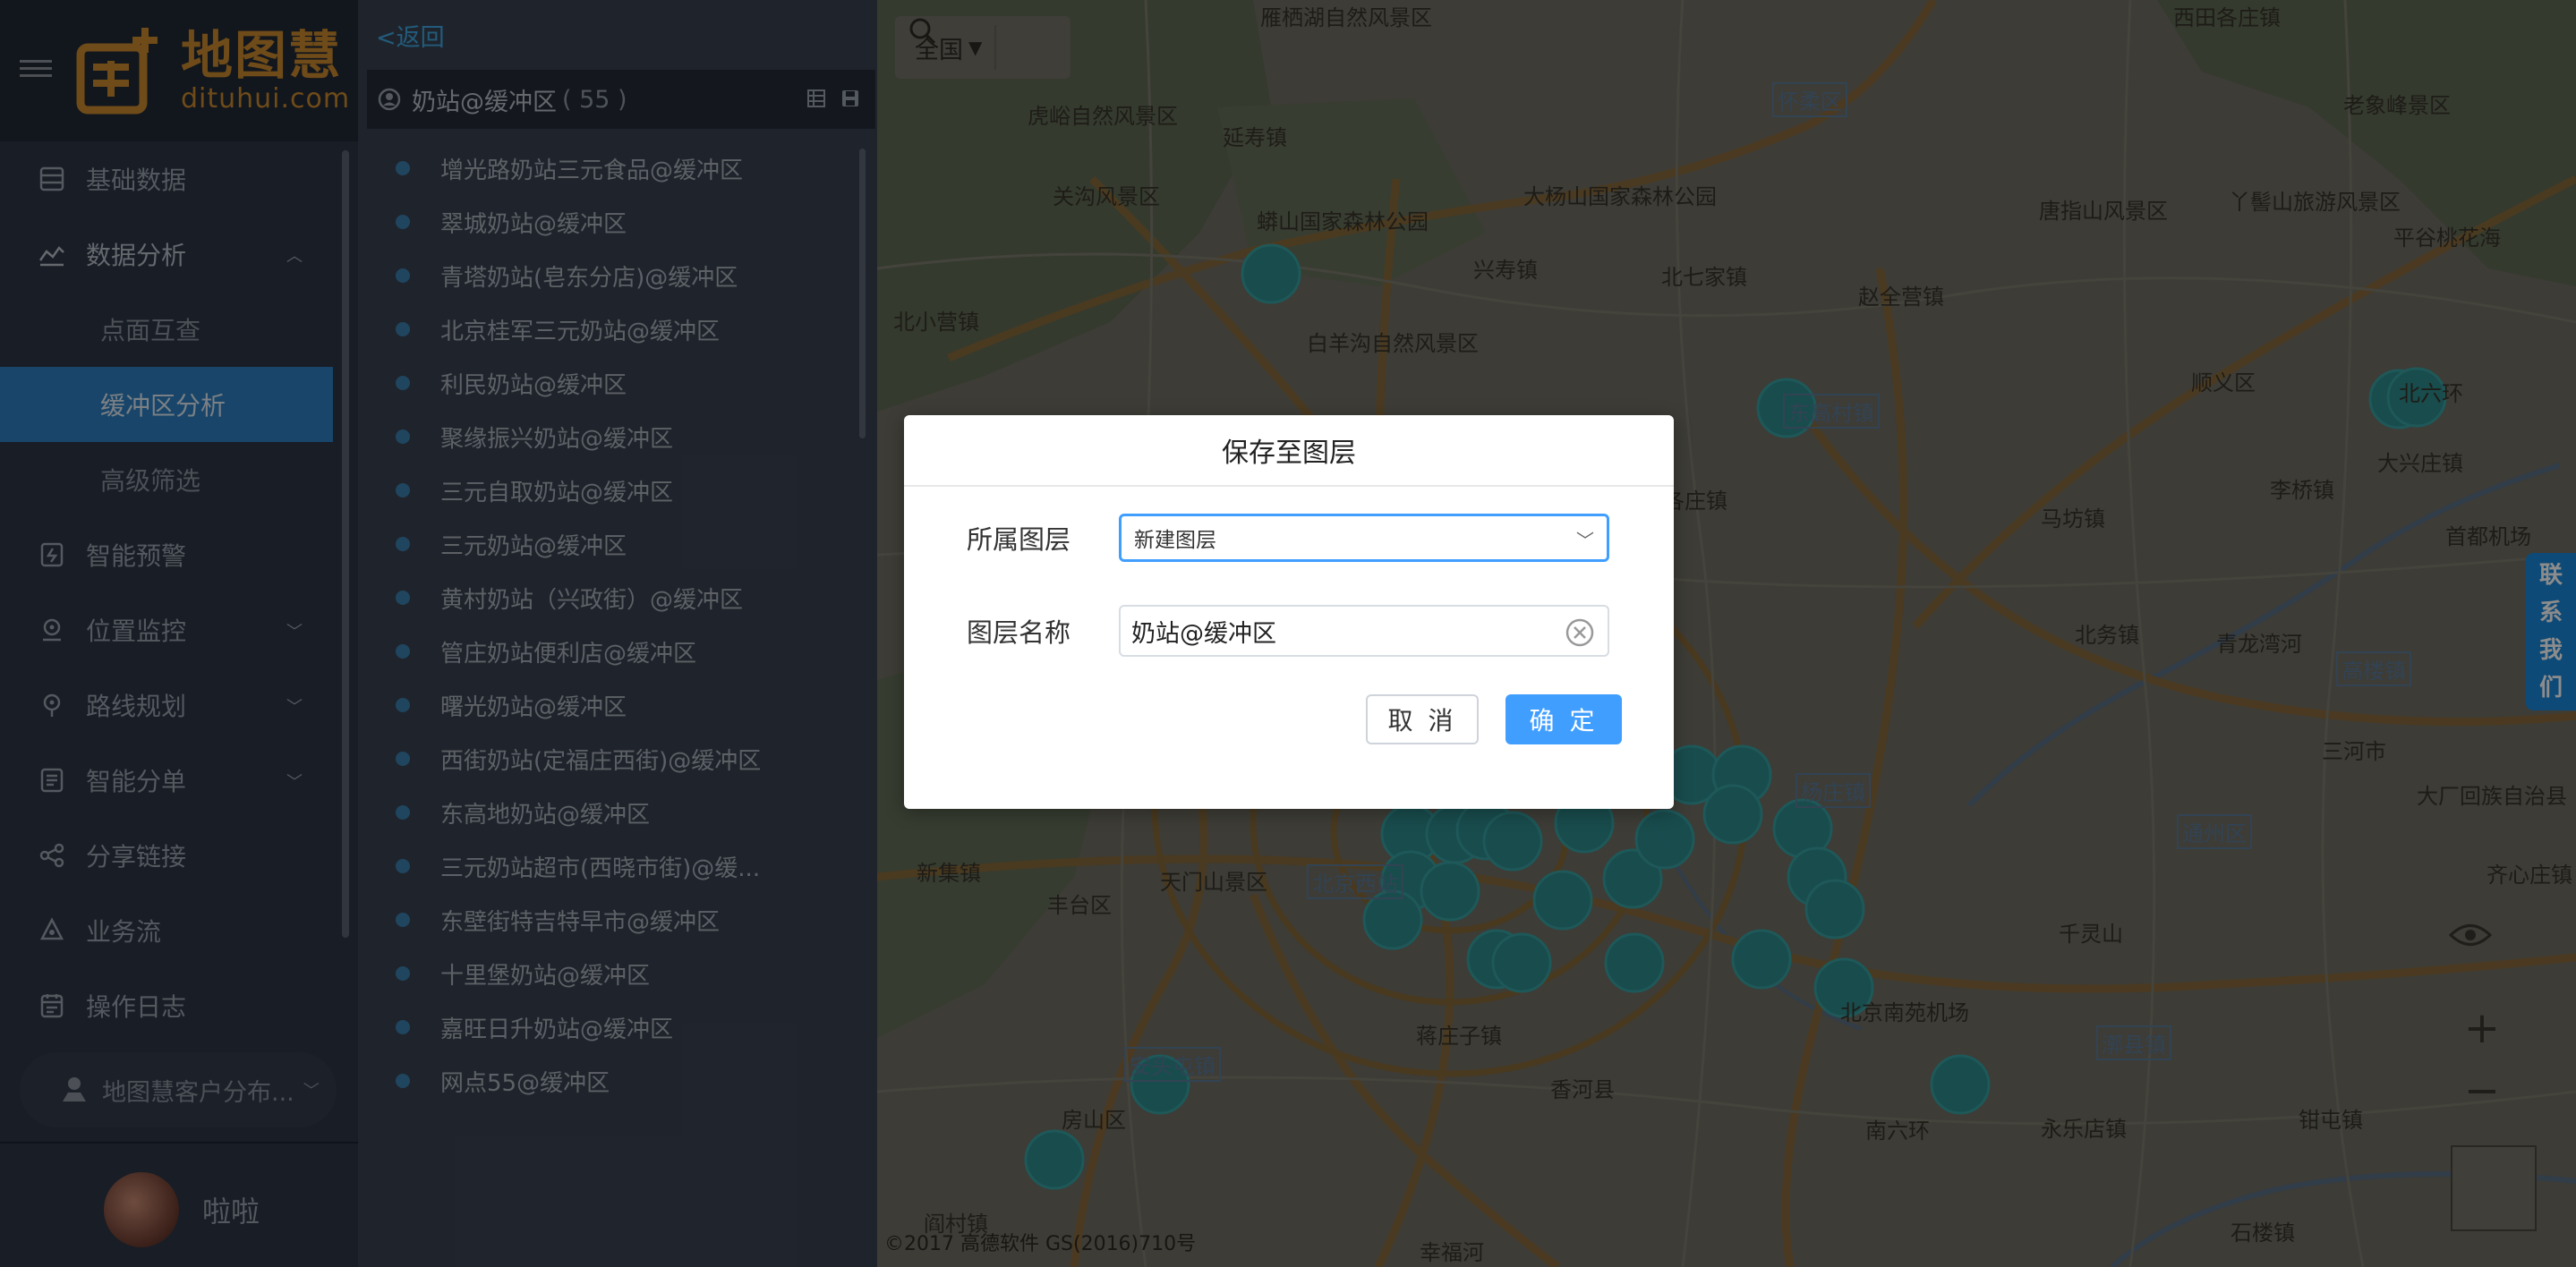 The image size is (2576, 1267). I want to click on layer-name-input: 奶站@缓冲区, so click(1364, 631).